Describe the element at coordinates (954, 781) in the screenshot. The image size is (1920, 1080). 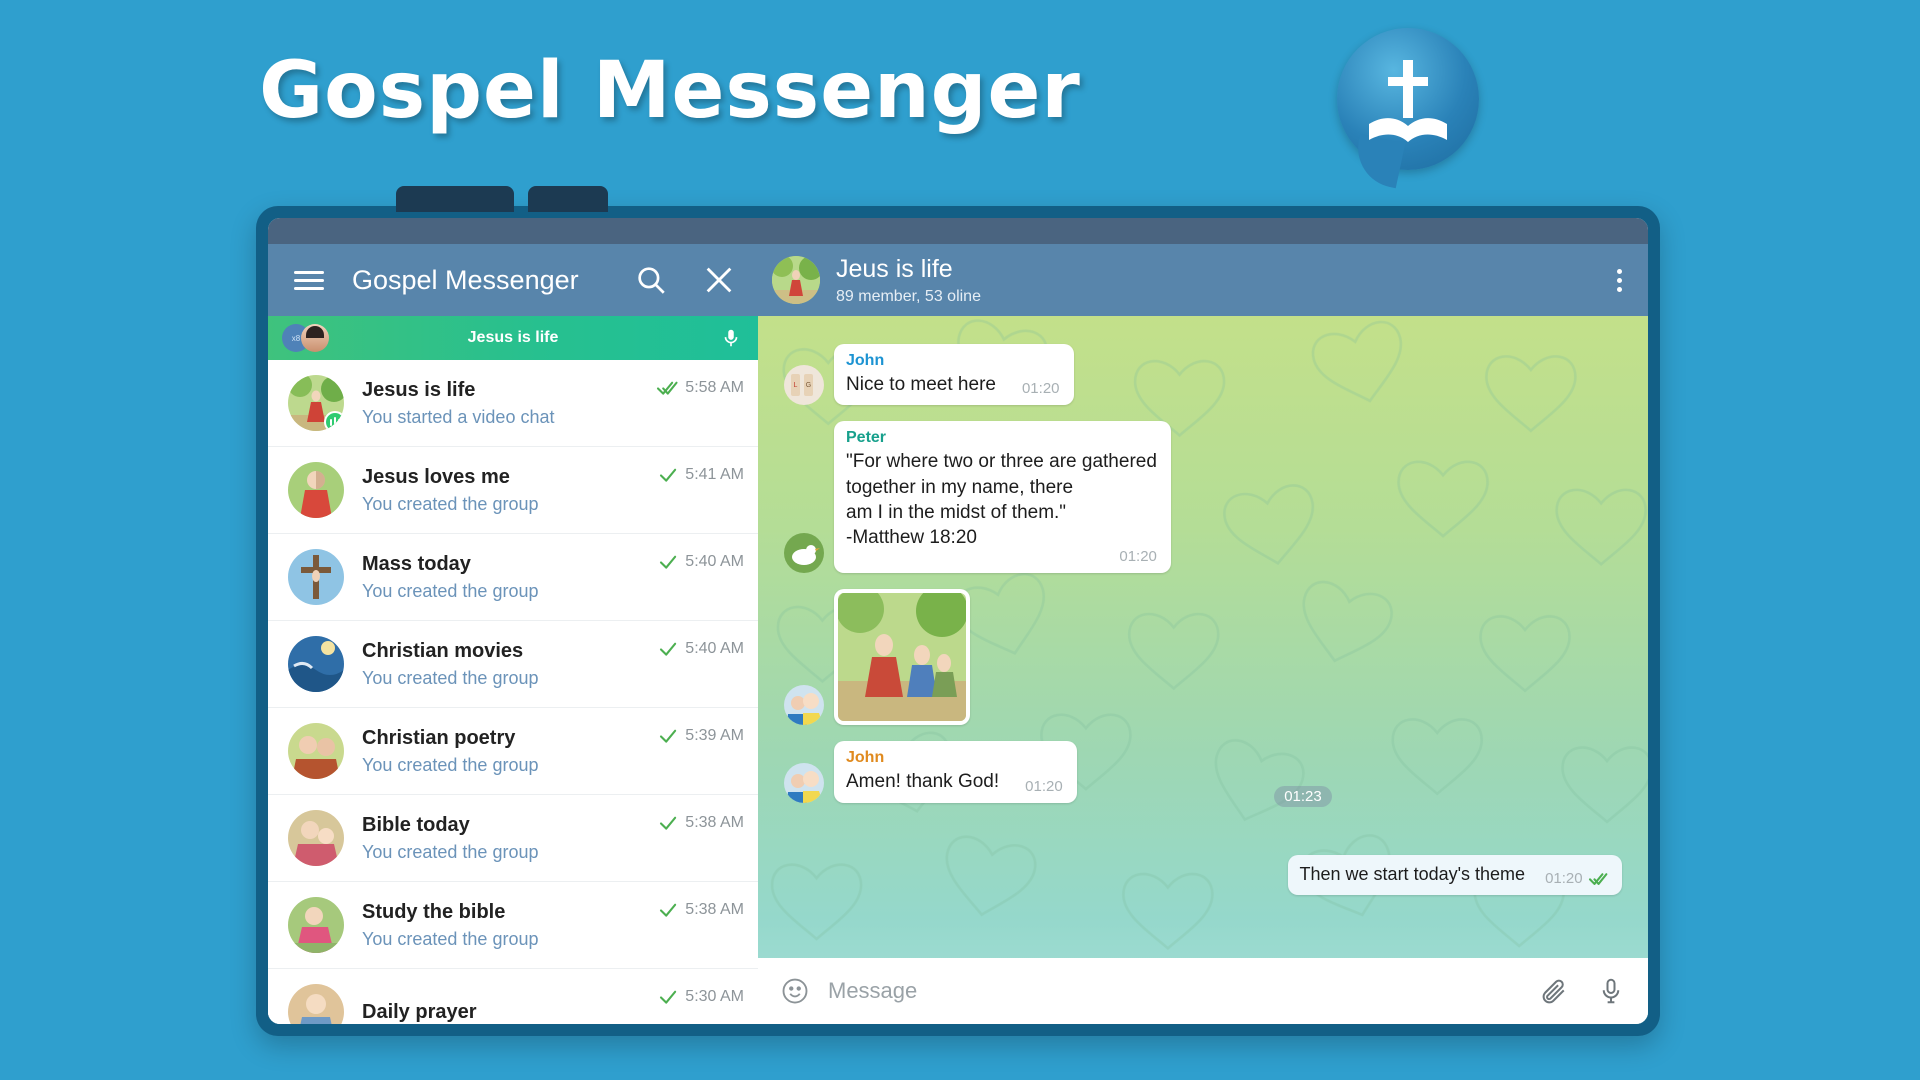
I see `message-line: Amen! thank God! 01:20` at that location.